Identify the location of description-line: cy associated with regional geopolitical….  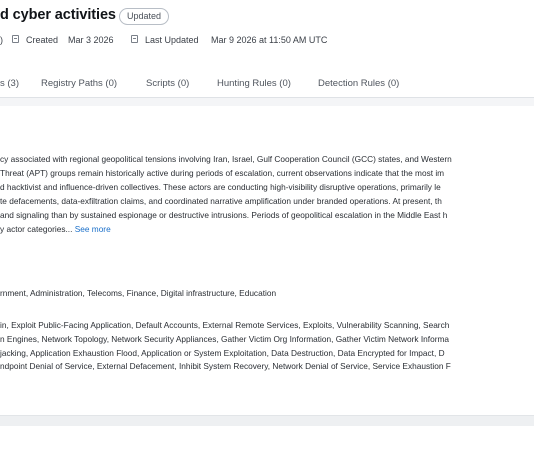
(226, 159).